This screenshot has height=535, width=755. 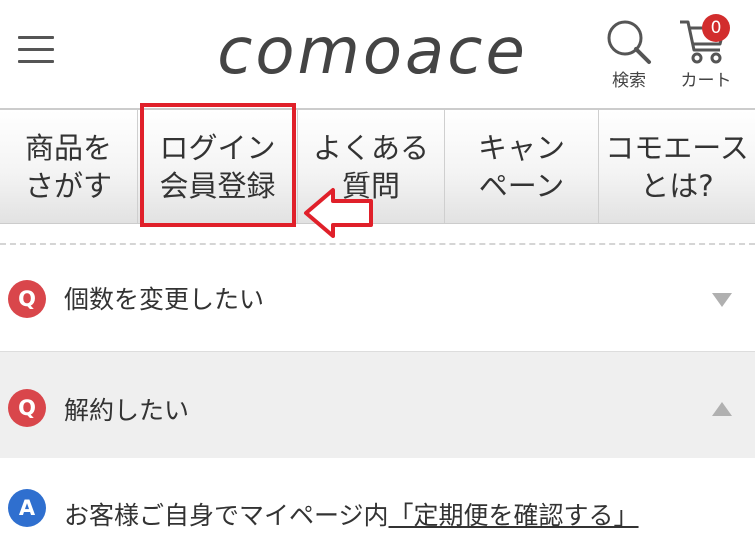 I want to click on annotation-arrow-icon, so click(x=338, y=213).